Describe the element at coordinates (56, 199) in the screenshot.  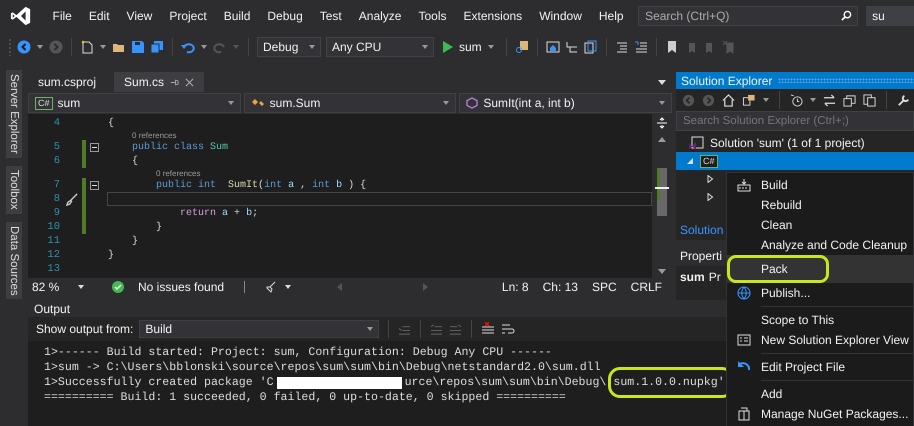
I see `line-number: 8` at that location.